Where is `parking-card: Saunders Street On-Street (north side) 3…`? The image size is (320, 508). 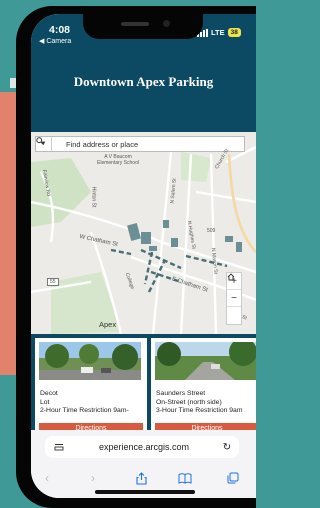 parking-card: Saunders Street On-Street (north side) 3… is located at coordinates (203, 386).